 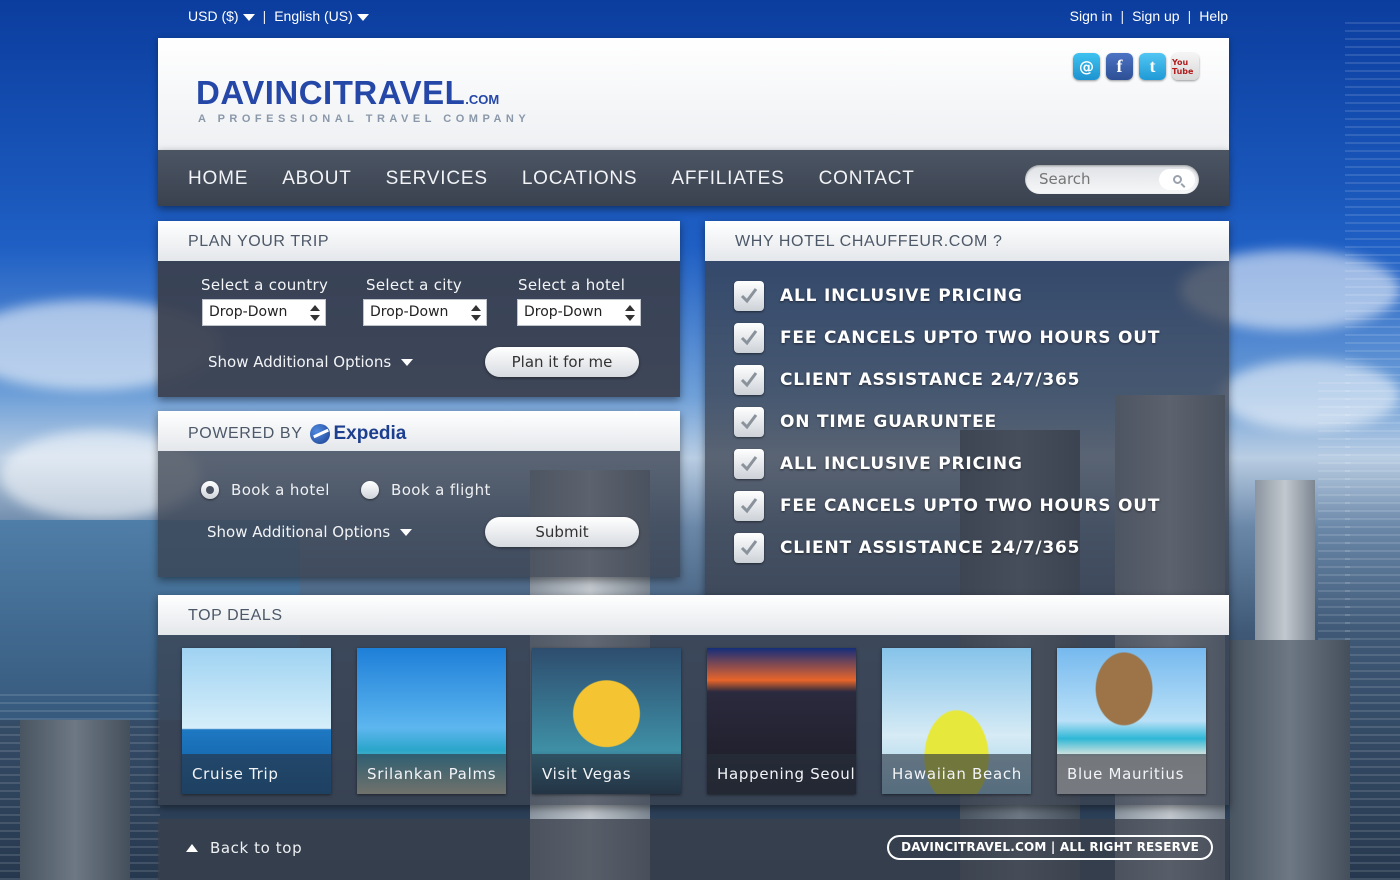 I want to click on why-item-label: ON TIME GUARUNTEE, so click(x=888, y=422).